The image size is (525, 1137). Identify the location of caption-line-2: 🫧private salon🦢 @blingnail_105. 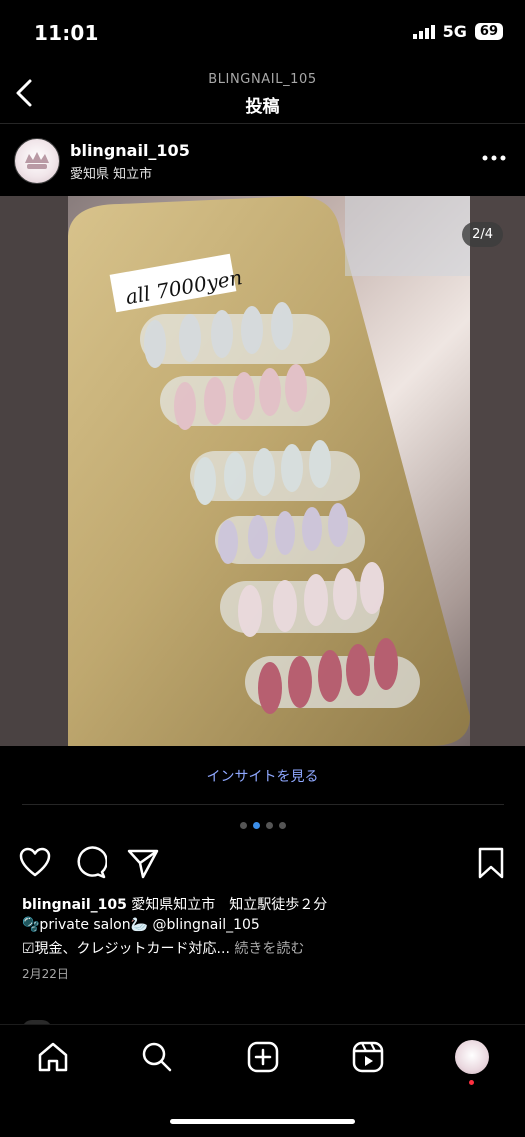
(141, 925).